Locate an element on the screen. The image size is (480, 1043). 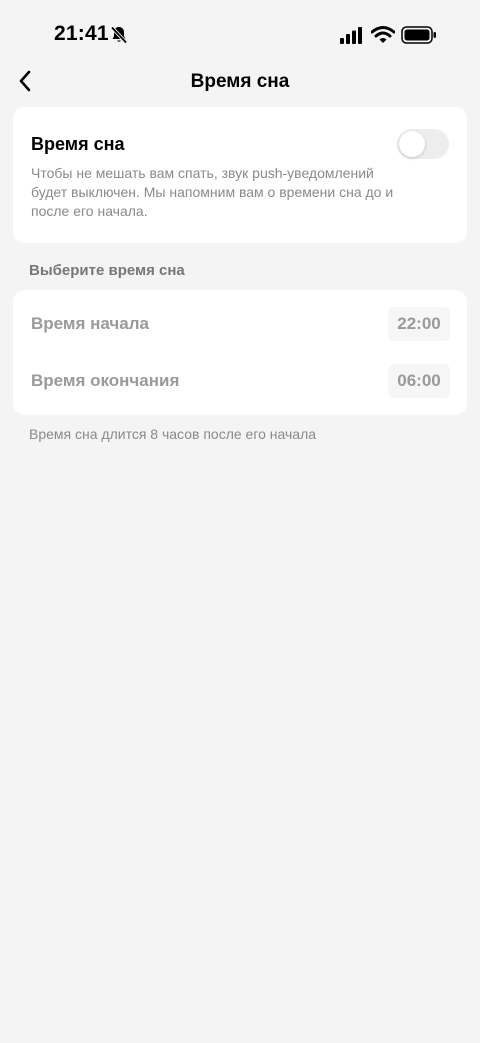
bell-slash-icon is located at coordinates (119, 35).